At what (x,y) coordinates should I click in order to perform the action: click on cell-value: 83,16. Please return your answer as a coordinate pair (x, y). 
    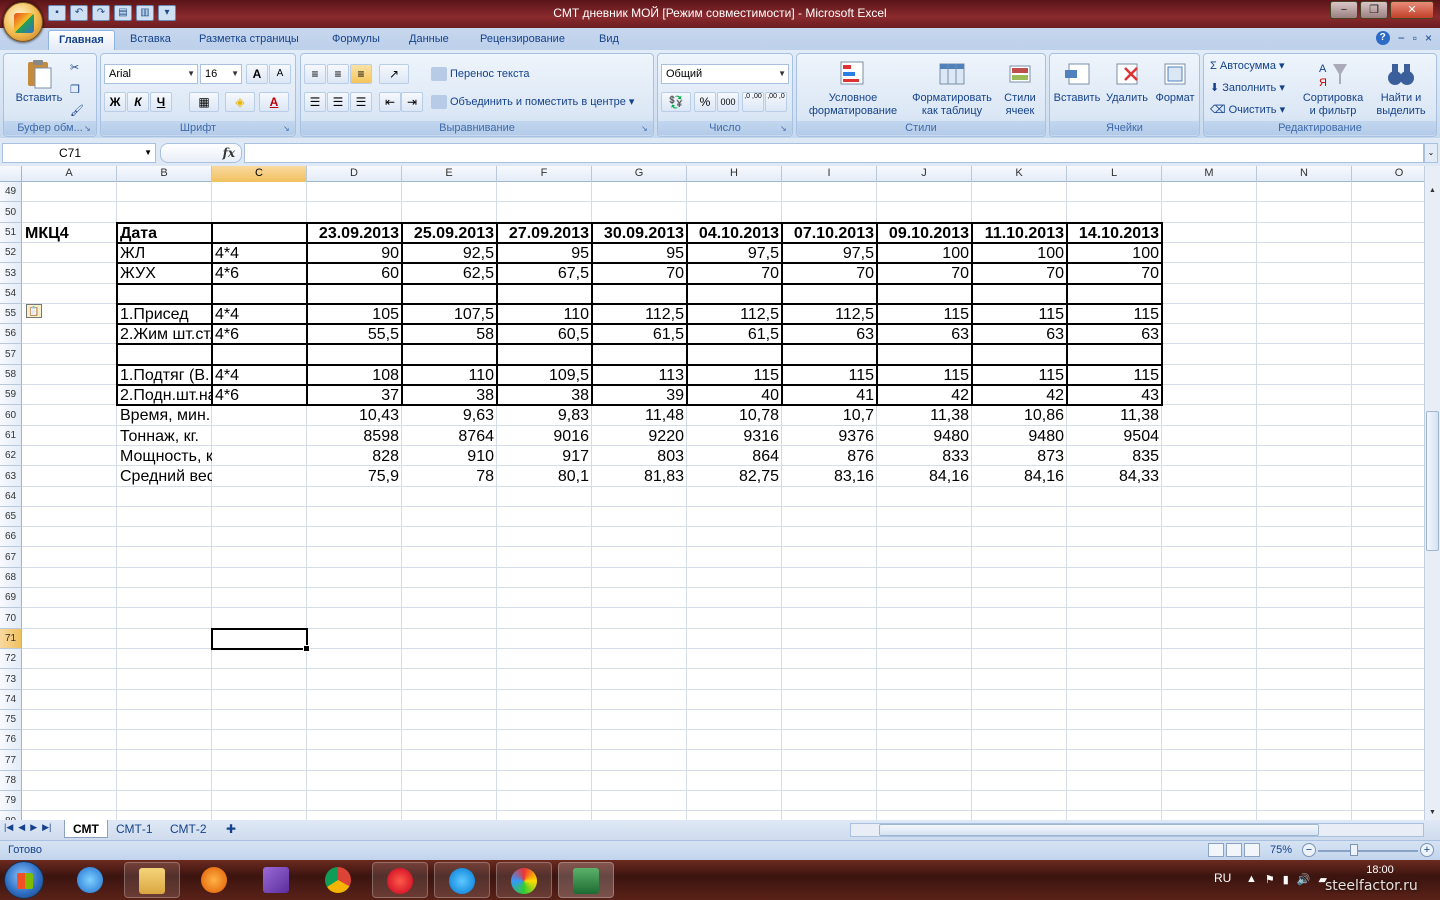
    Looking at the image, I should click on (829, 476).